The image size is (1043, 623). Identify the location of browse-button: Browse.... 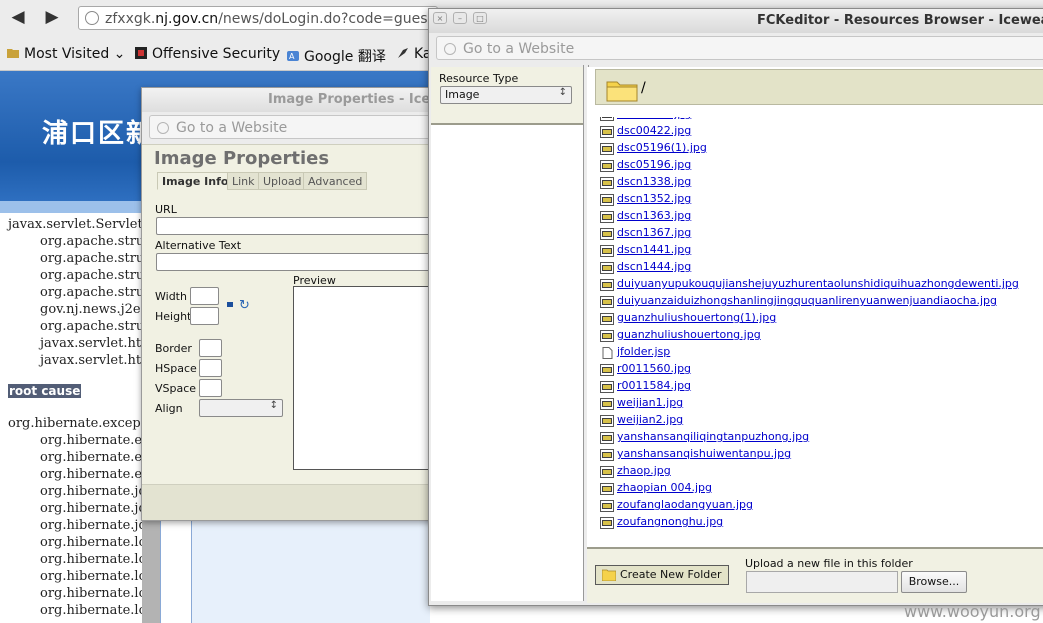
(934, 582).